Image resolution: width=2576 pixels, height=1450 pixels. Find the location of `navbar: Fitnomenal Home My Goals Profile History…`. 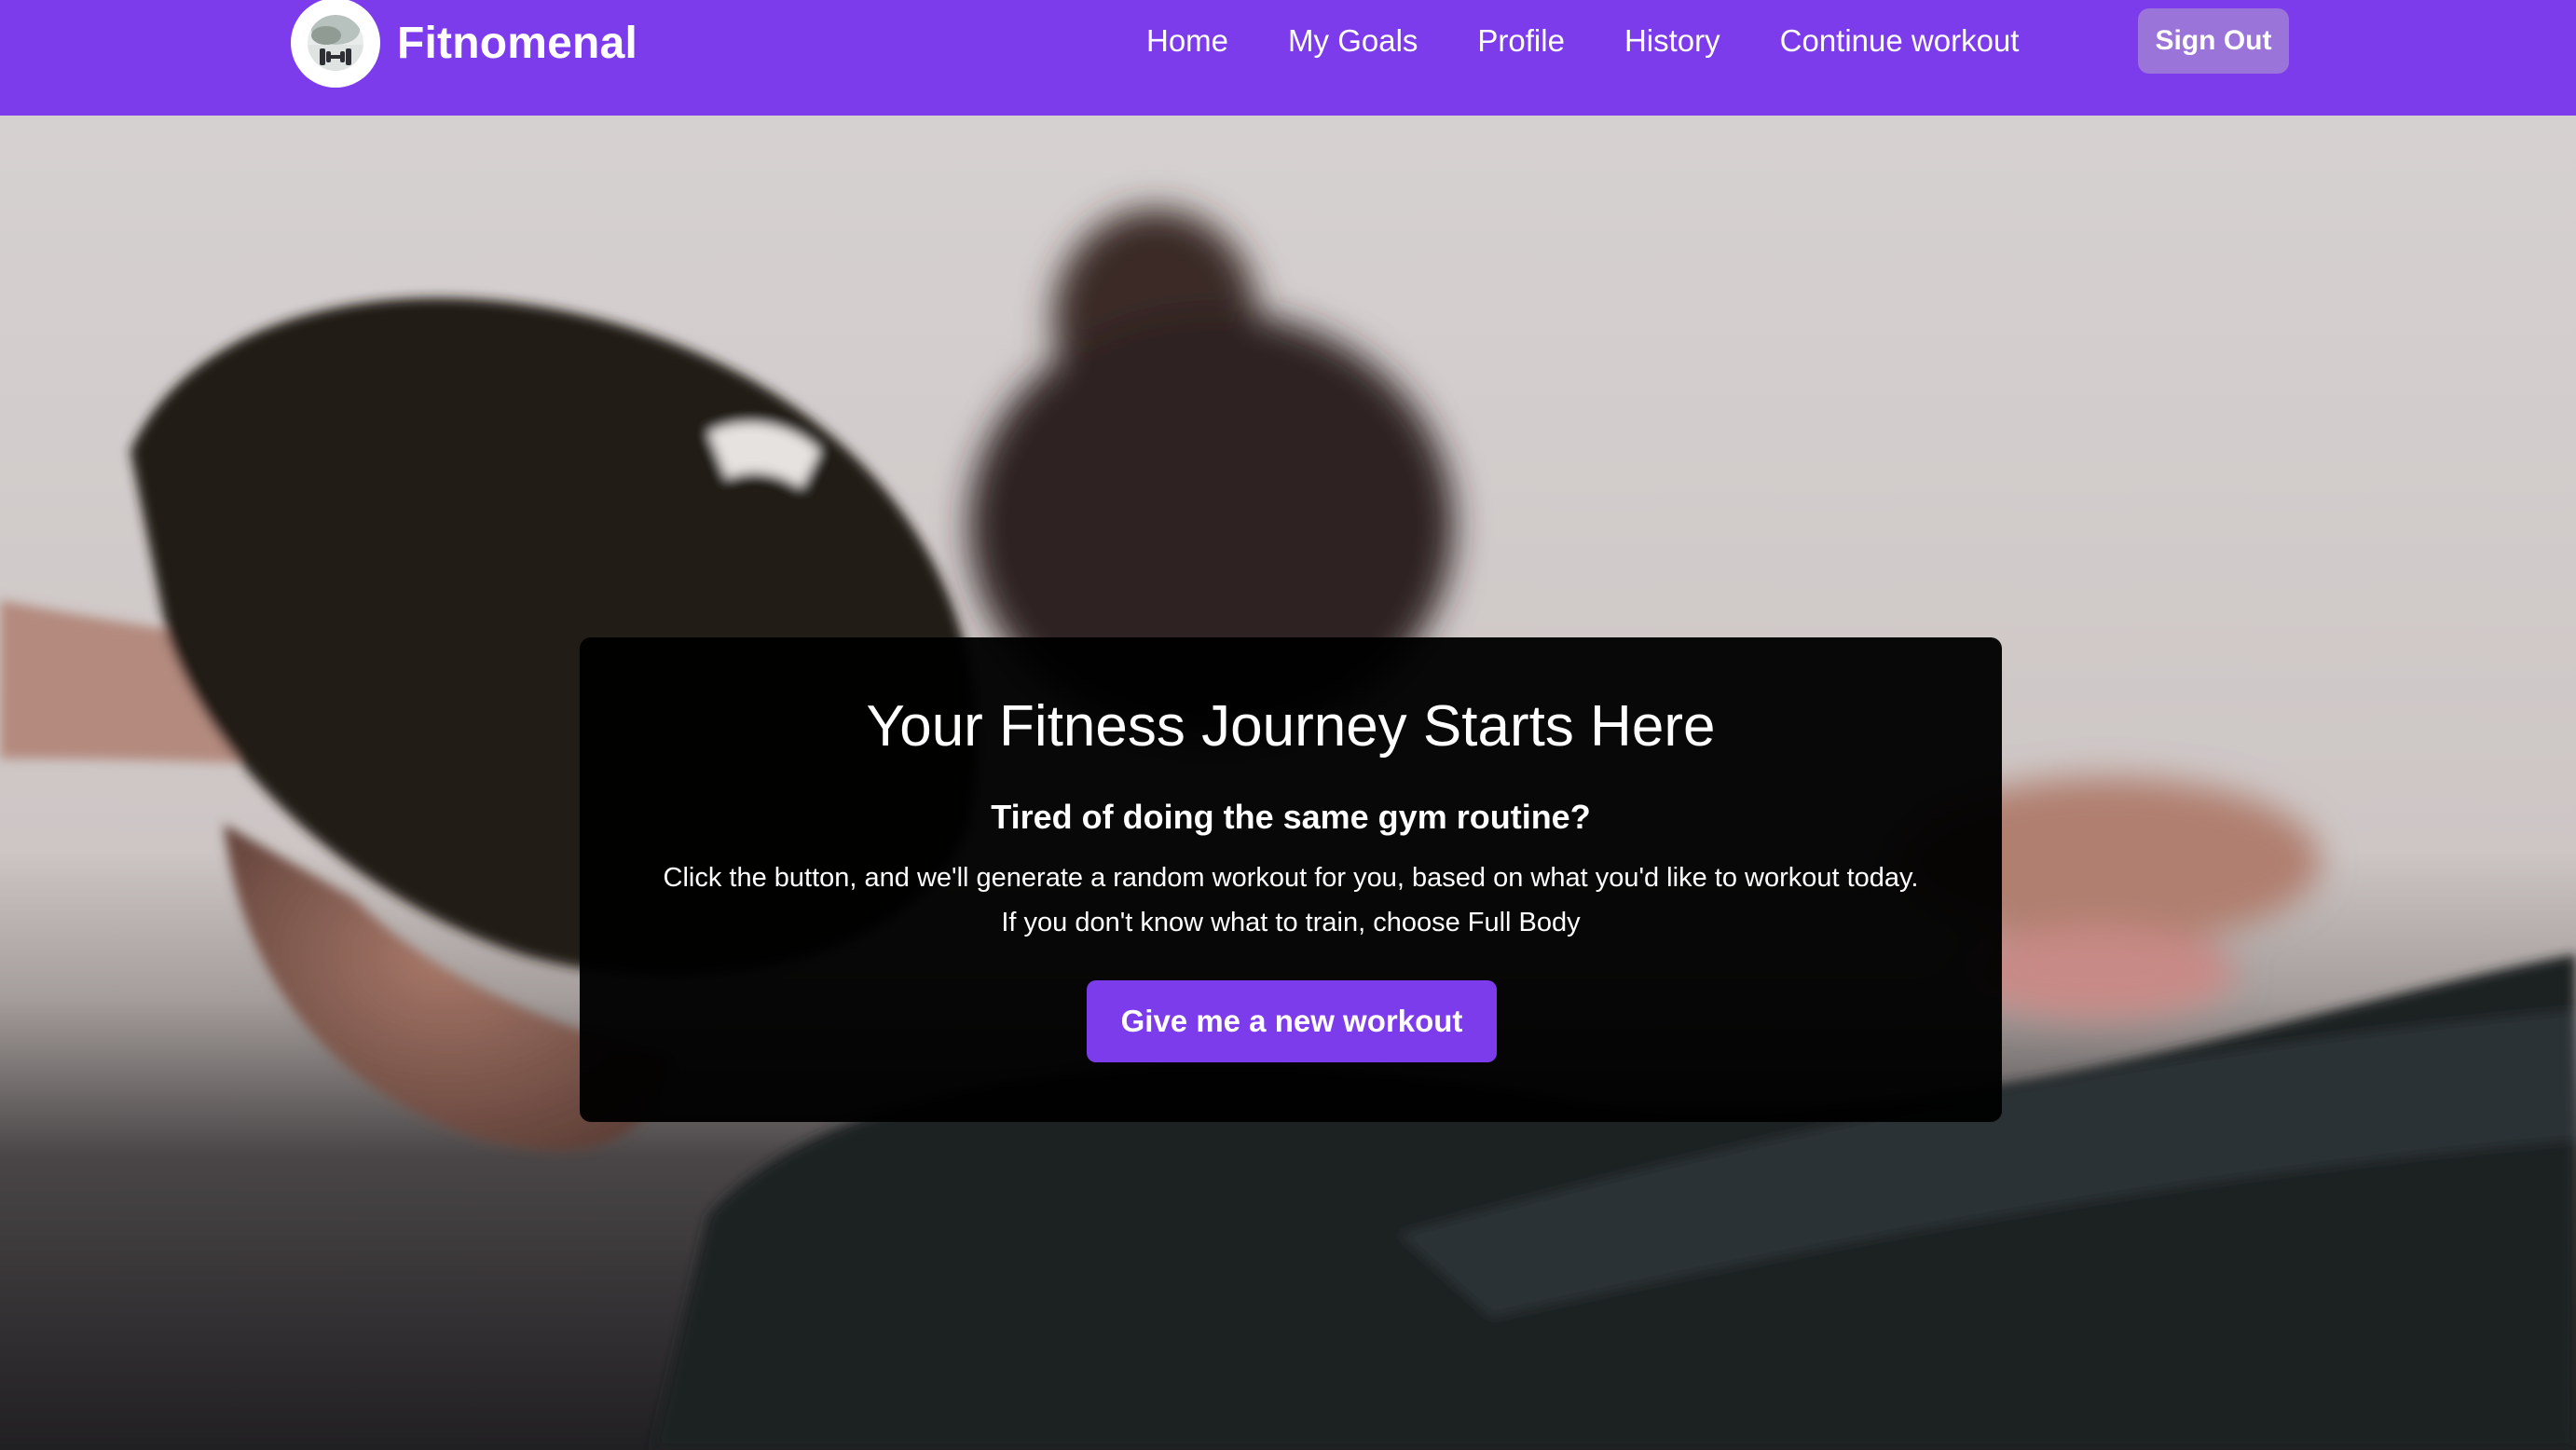

navbar: Fitnomenal Home My Goals Profile History… is located at coordinates (1288, 58).